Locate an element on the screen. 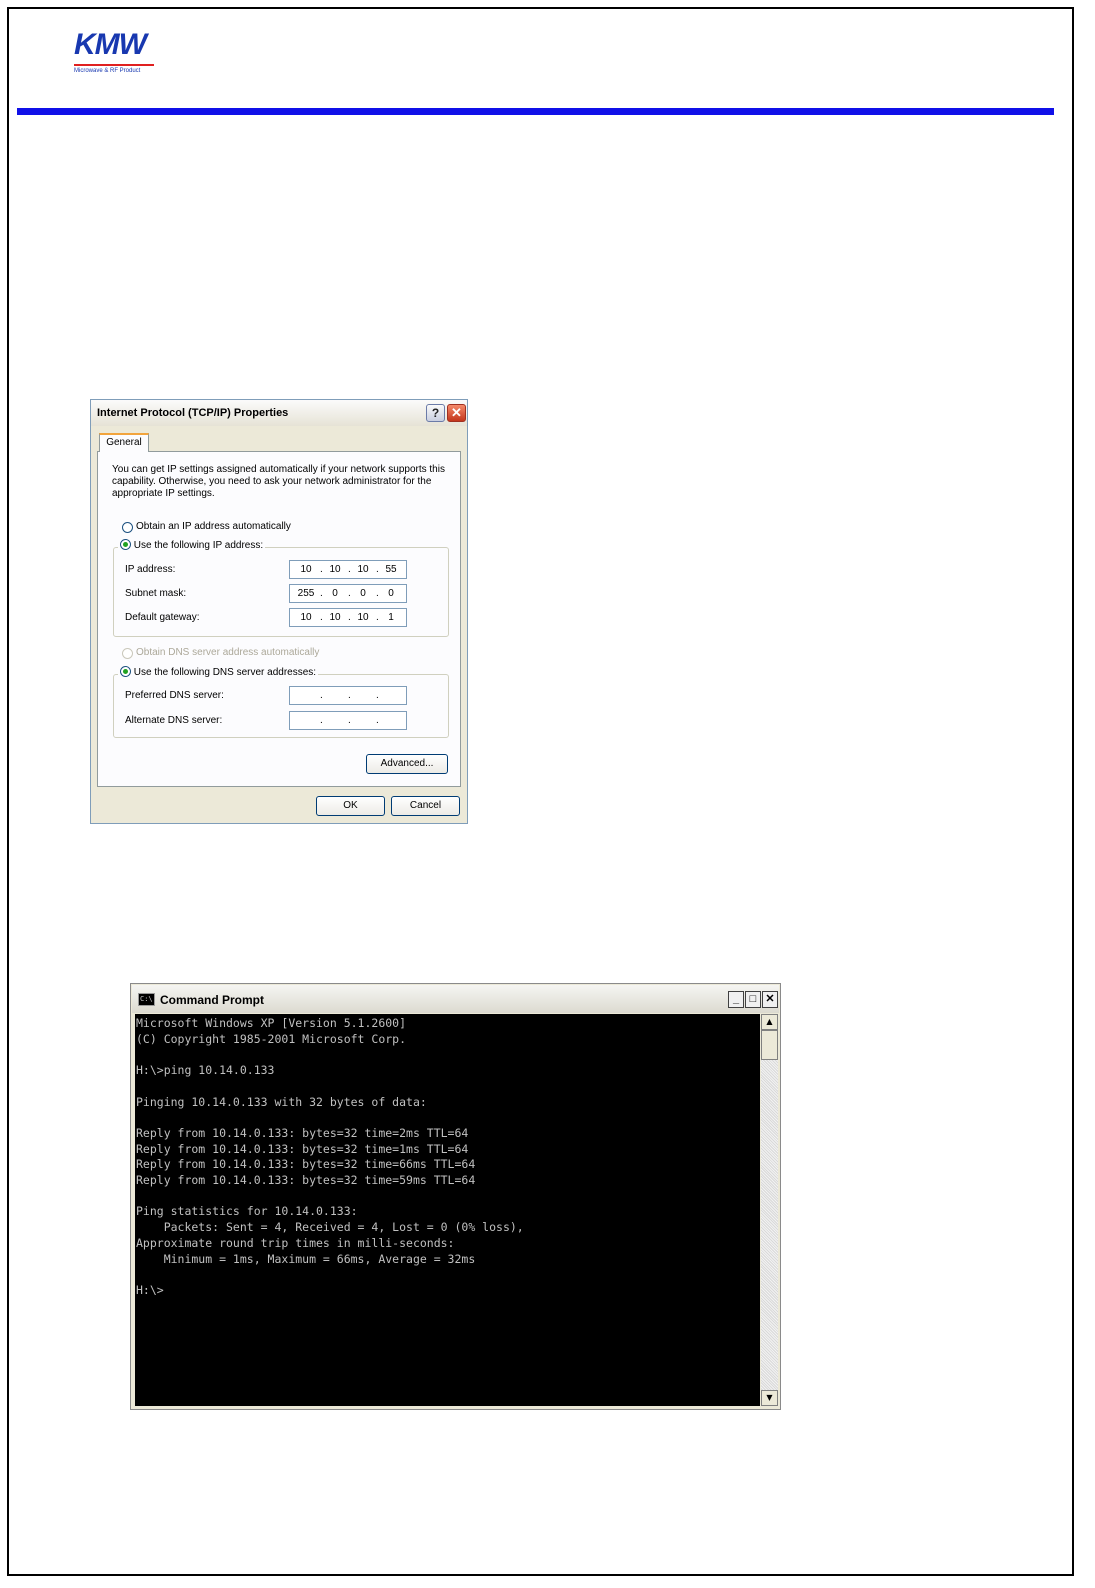  help-icon: ? is located at coordinates (435, 413).